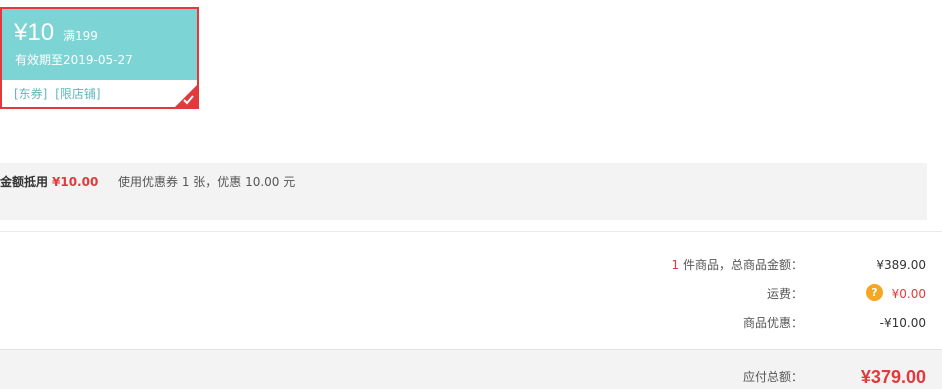  I want to click on check-corner-icon, so click(186, 96).